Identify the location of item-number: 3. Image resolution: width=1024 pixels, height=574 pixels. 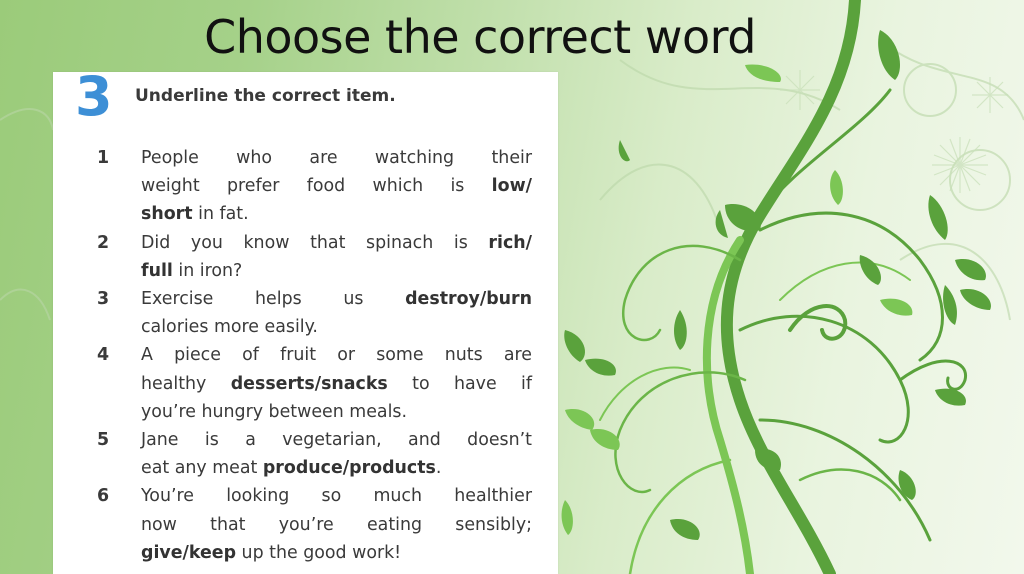
(103, 299).